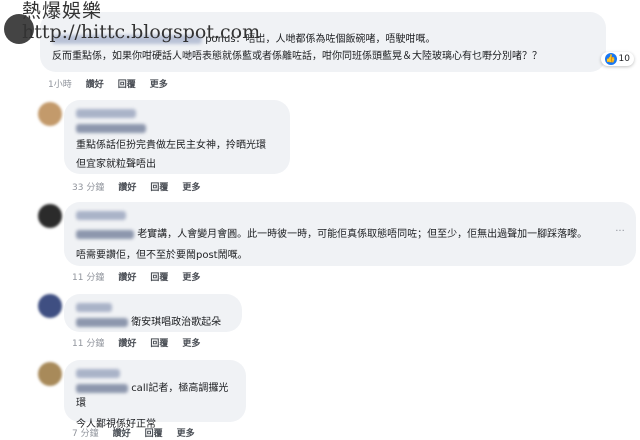 This screenshot has height=440, width=640. Describe the element at coordinates (610, 59) in the screenshot. I see `like-reaction-icon: 👍` at that location.